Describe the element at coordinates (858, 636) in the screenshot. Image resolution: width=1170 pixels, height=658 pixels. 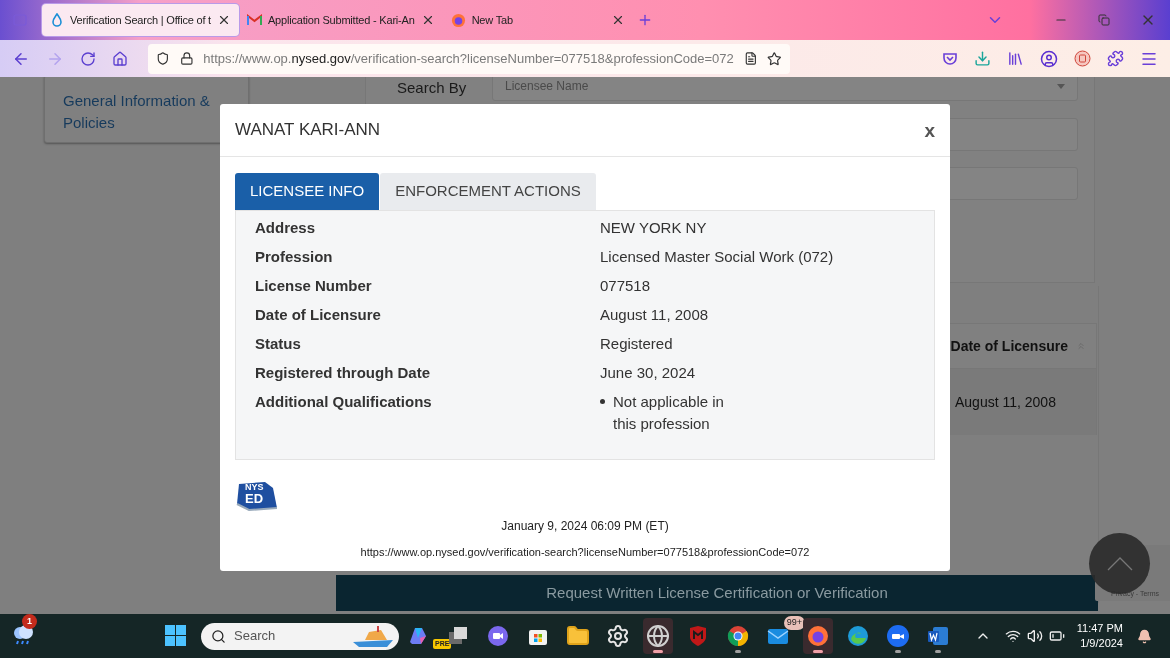
I see `edge-icon` at that location.